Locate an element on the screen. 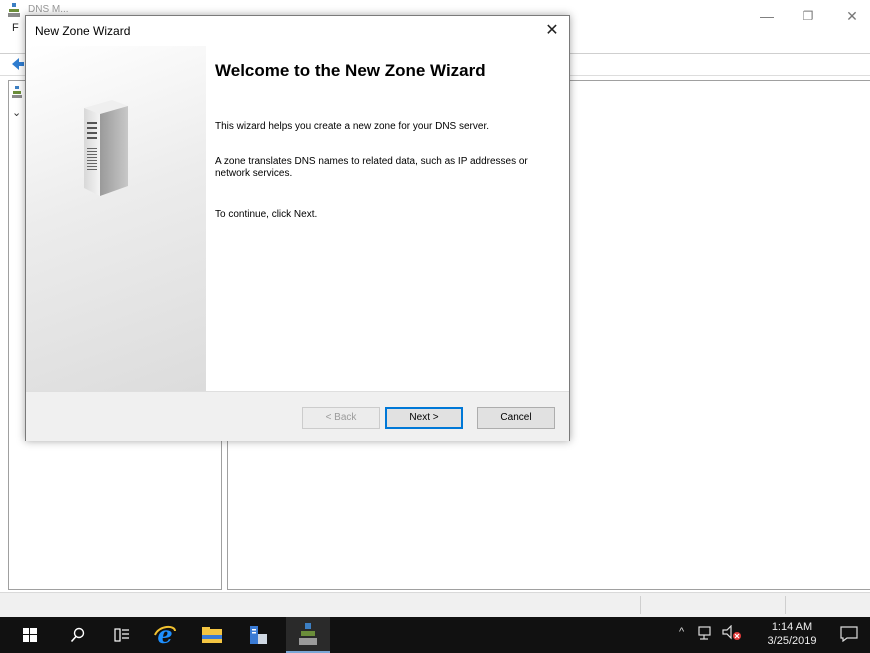 Image resolution: width=870 pixels, height=653 pixels. search-icon is located at coordinates (77, 635).